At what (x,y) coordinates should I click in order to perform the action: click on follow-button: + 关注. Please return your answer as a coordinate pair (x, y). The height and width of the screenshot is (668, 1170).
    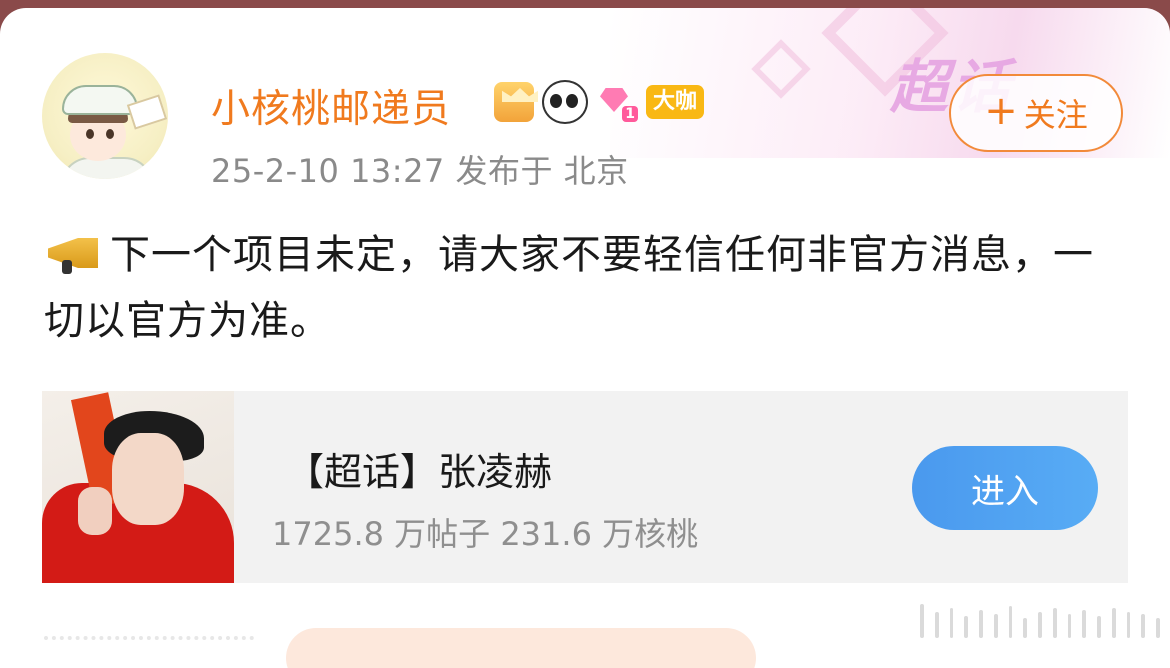
    Looking at the image, I should click on (1036, 113).